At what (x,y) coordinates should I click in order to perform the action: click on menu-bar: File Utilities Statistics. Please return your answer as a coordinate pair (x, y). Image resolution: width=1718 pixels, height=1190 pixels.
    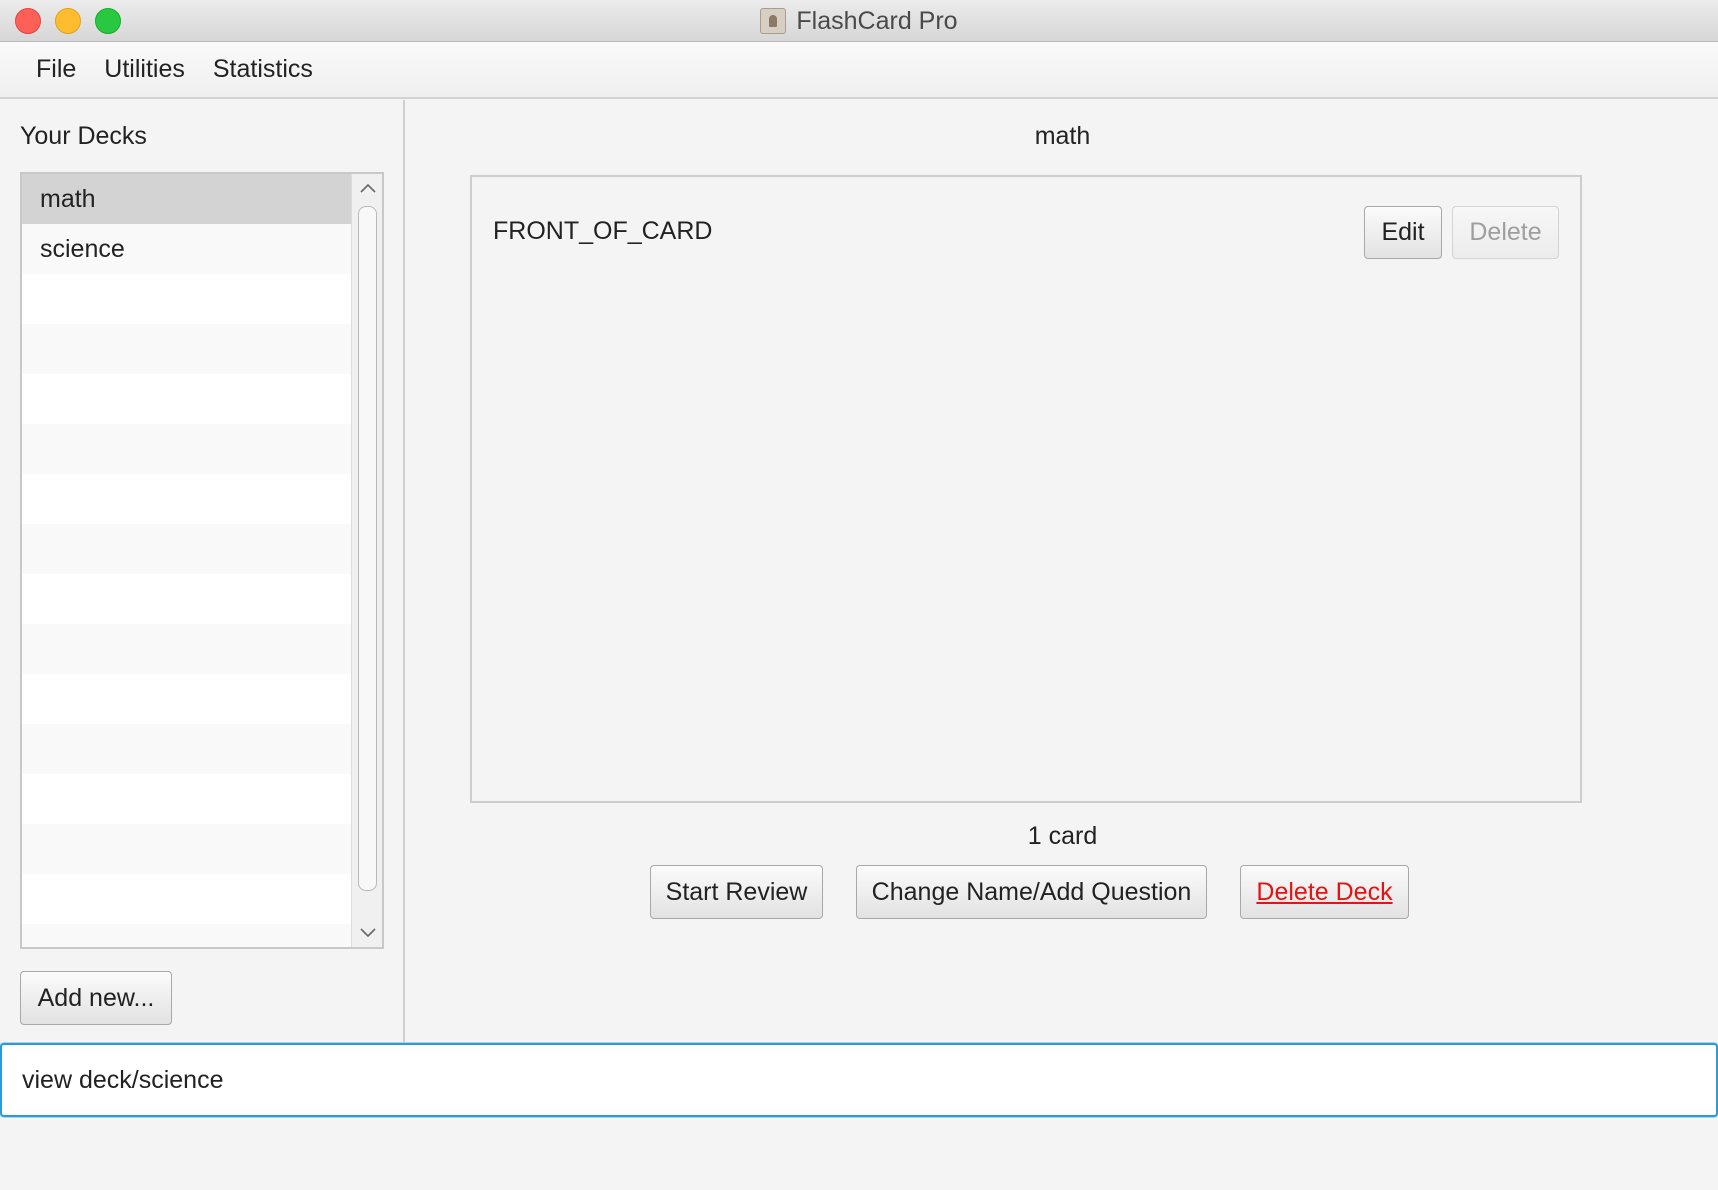
    Looking at the image, I should click on (859, 70).